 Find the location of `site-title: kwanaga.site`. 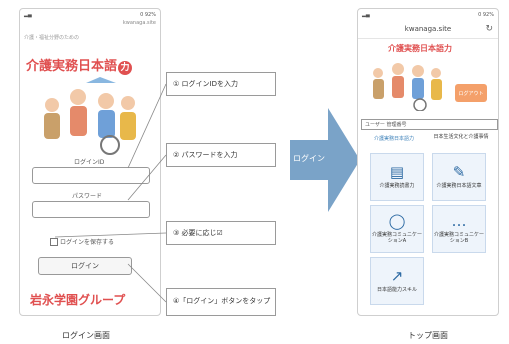

site-title: kwanaga.site is located at coordinates (428, 29).